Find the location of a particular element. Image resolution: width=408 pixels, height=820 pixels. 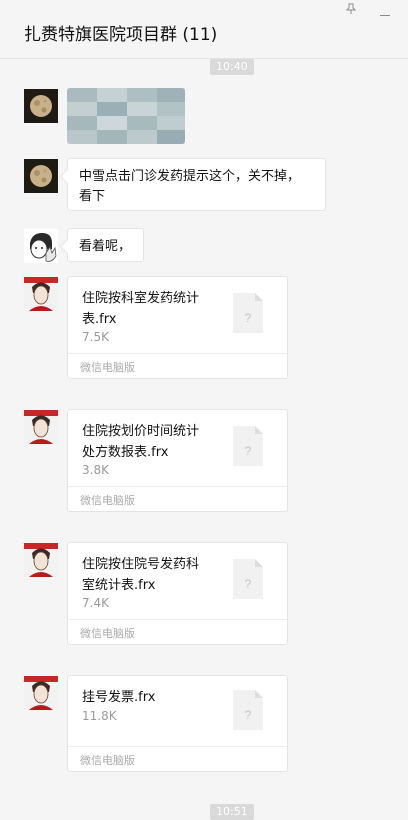

chat-title: 扎赉特旗医院项目群 (11) is located at coordinates (121, 35).